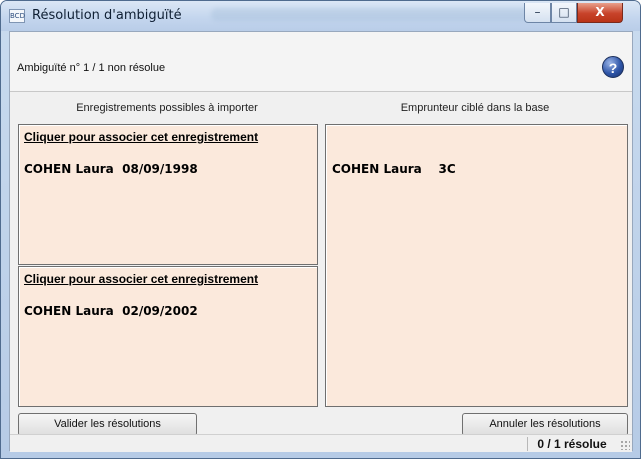  What do you see at coordinates (91, 68) in the screenshot?
I see `ambiguity-status-label: Ambiguïté n° 1 / 1 non résolue` at bounding box center [91, 68].